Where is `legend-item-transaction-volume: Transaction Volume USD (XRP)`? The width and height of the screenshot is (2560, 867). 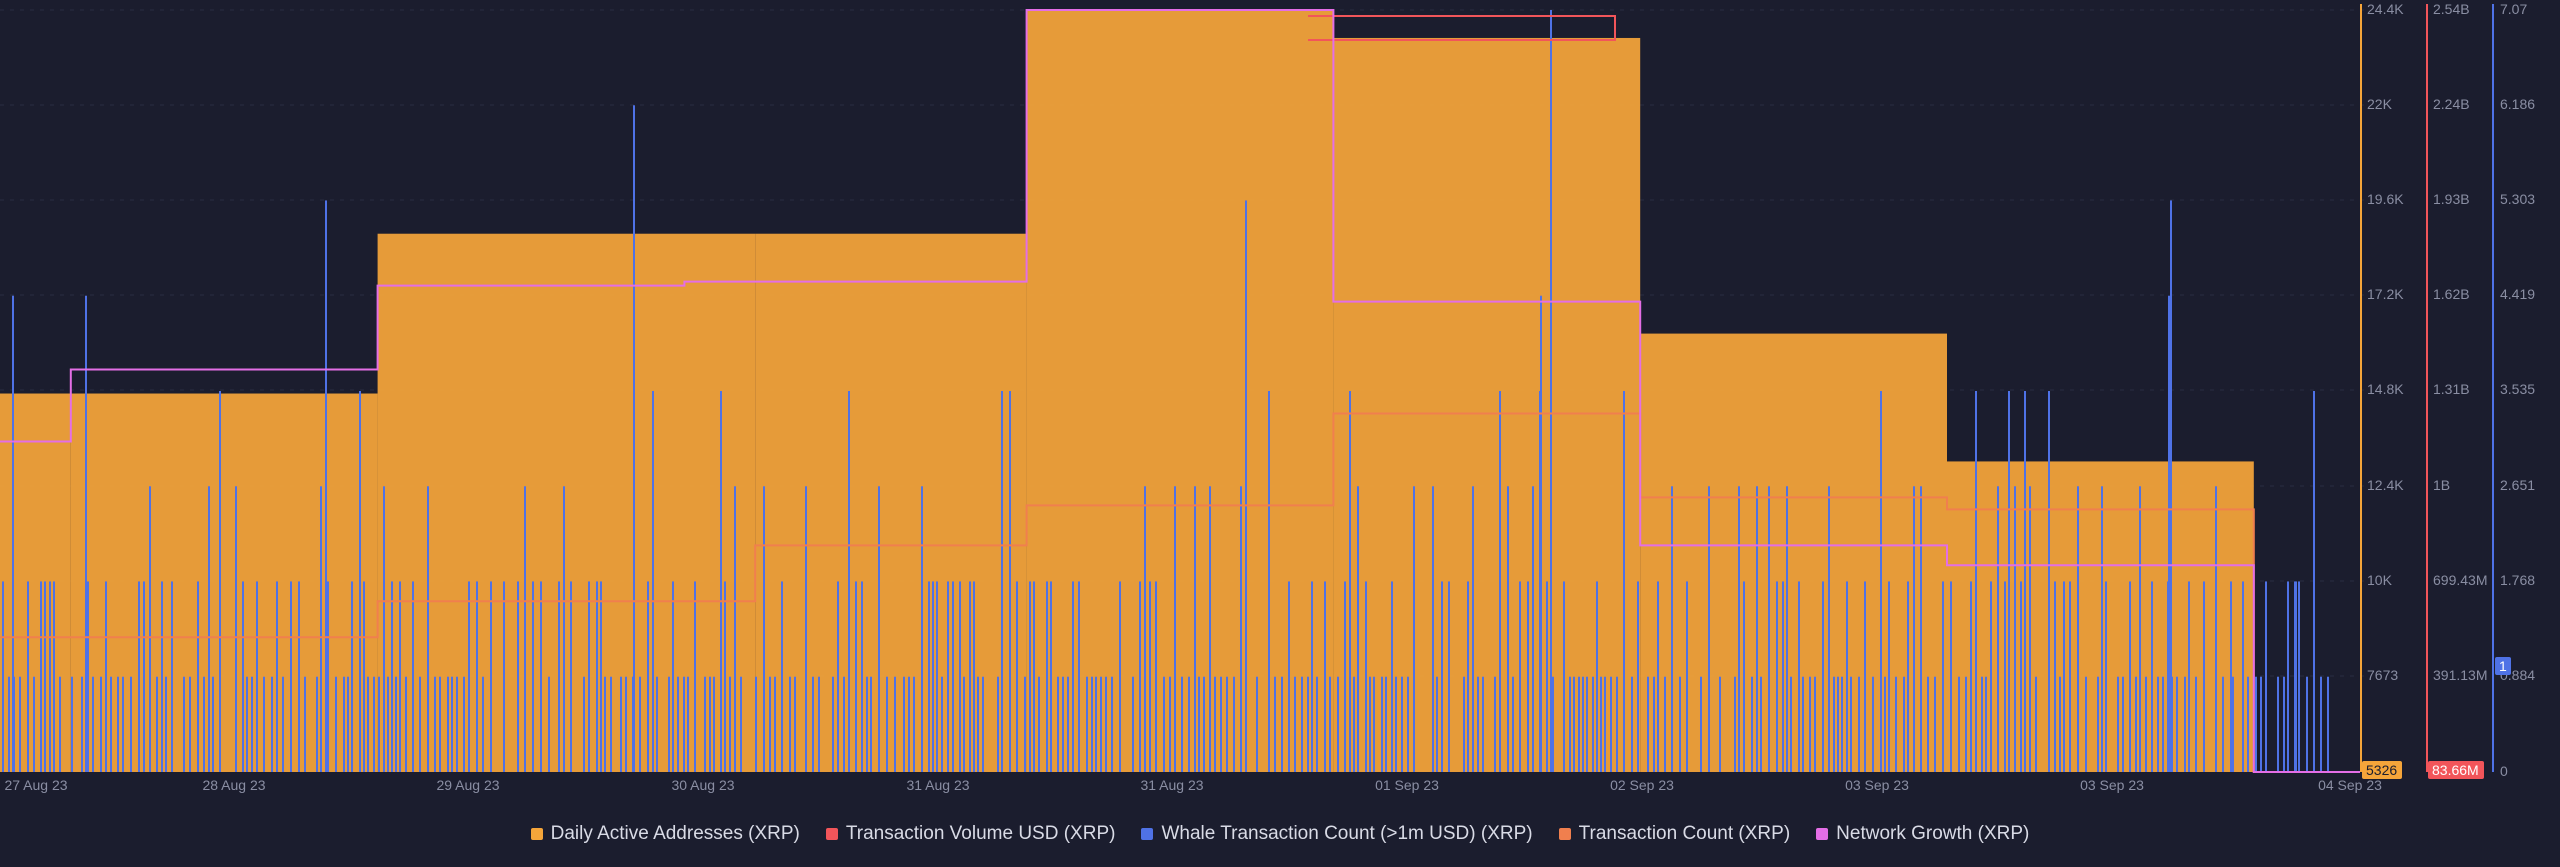 legend-item-transaction-volume: Transaction Volume USD (XRP) is located at coordinates (970, 834).